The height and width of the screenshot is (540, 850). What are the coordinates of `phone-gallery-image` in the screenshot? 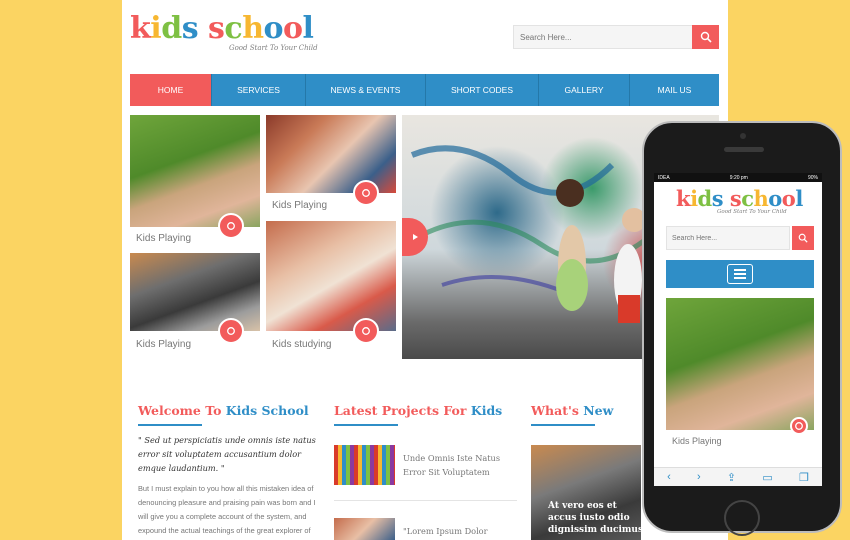 It's located at (740, 364).